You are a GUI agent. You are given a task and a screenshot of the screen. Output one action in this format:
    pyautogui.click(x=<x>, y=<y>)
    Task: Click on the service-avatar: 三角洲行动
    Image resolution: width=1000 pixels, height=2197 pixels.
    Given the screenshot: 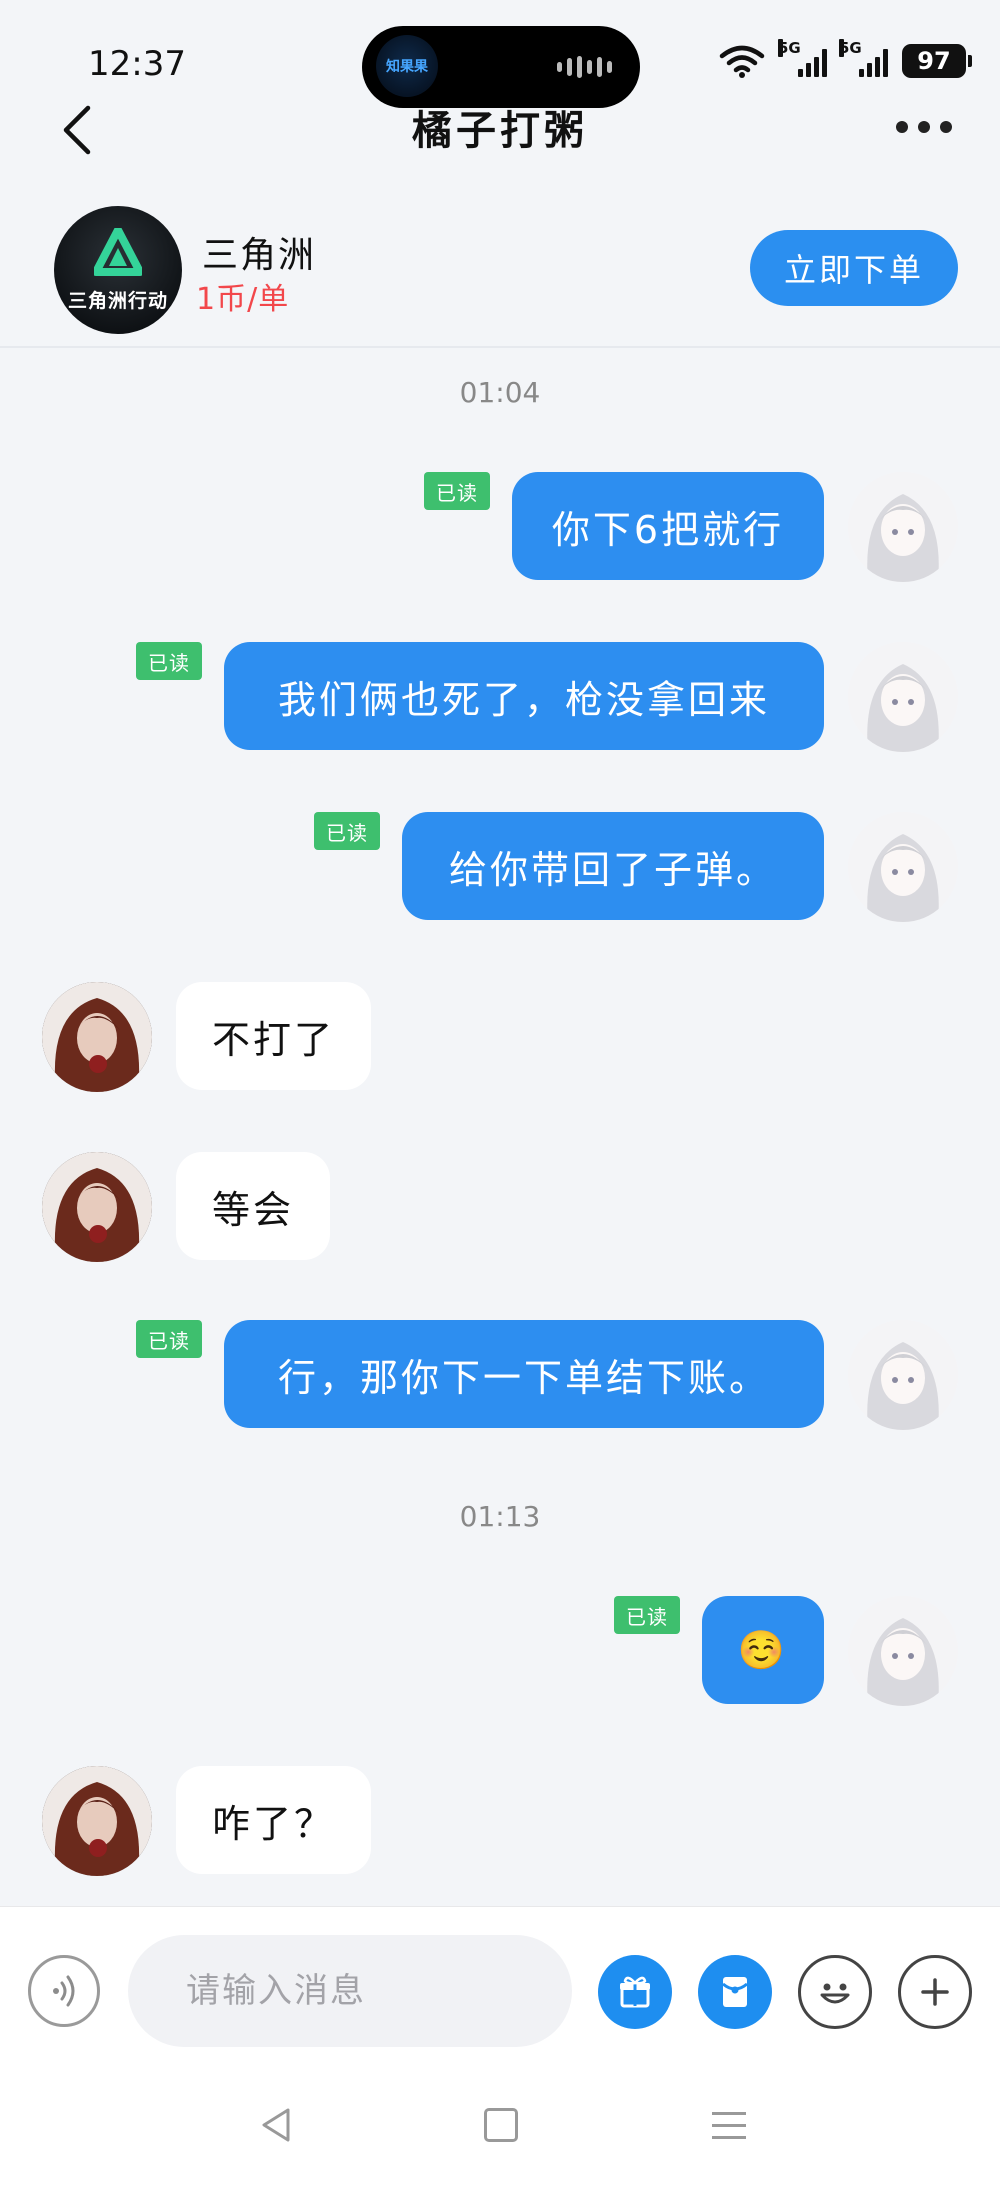 What is the action you would take?
    pyautogui.click(x=118, y=270)
    